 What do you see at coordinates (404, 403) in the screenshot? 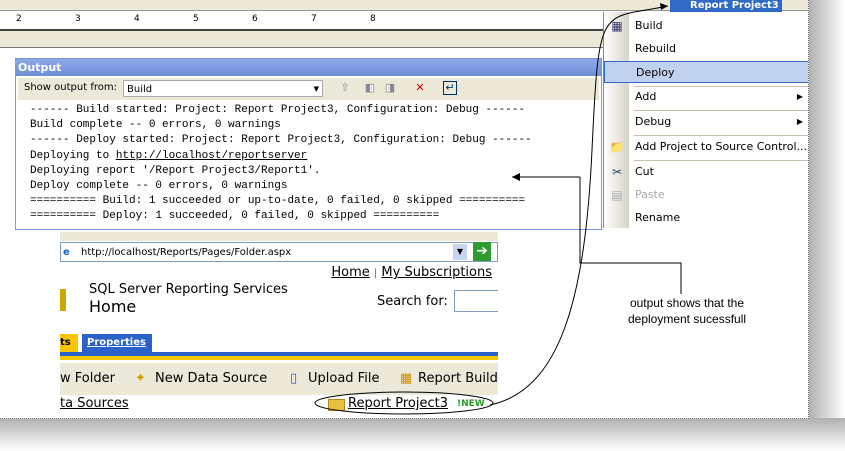
I see `highlight-ellipse` at bounding box center [404, 403].